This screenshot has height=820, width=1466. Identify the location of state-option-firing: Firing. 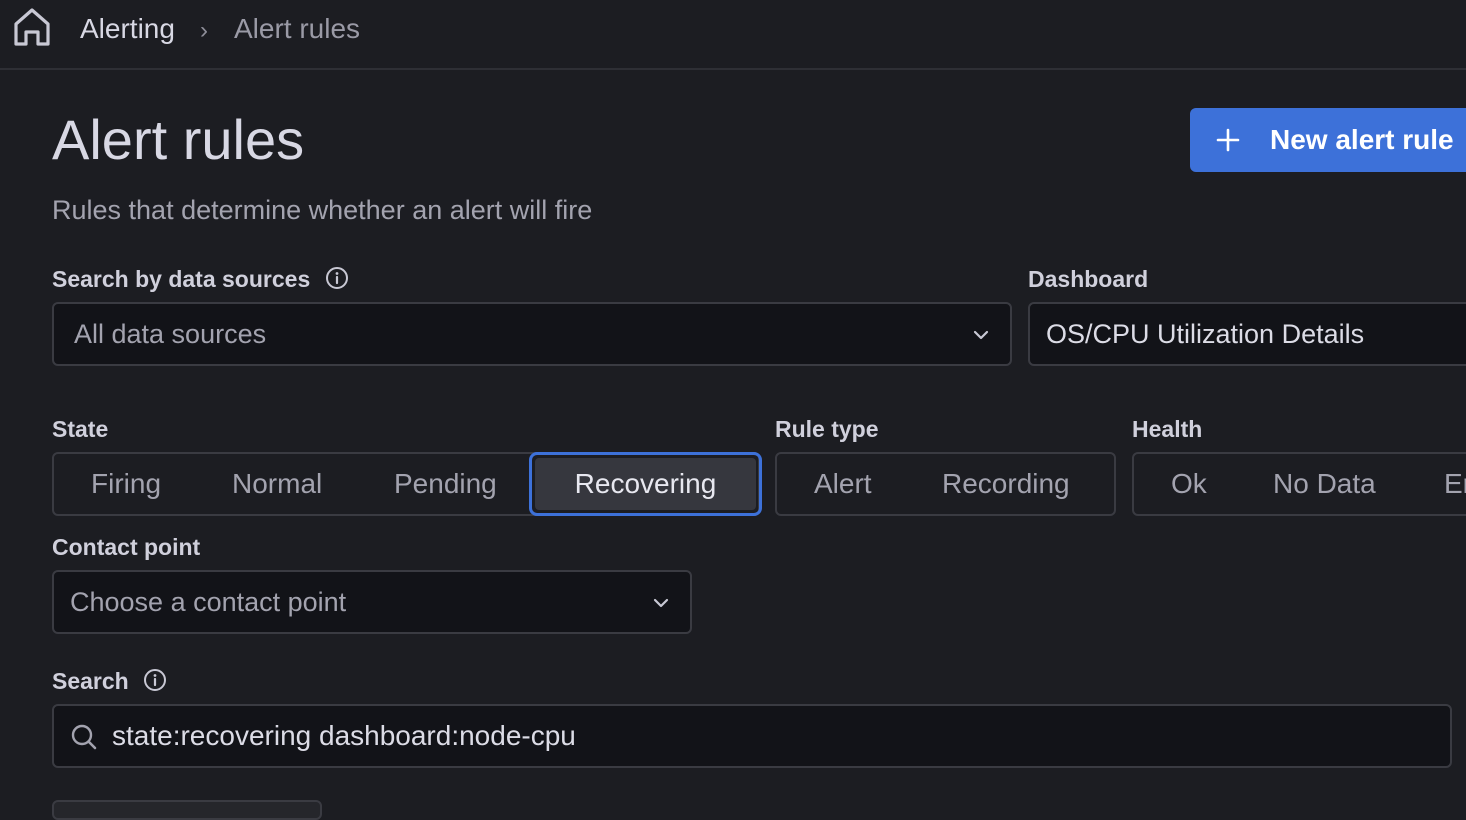
(126, 484).